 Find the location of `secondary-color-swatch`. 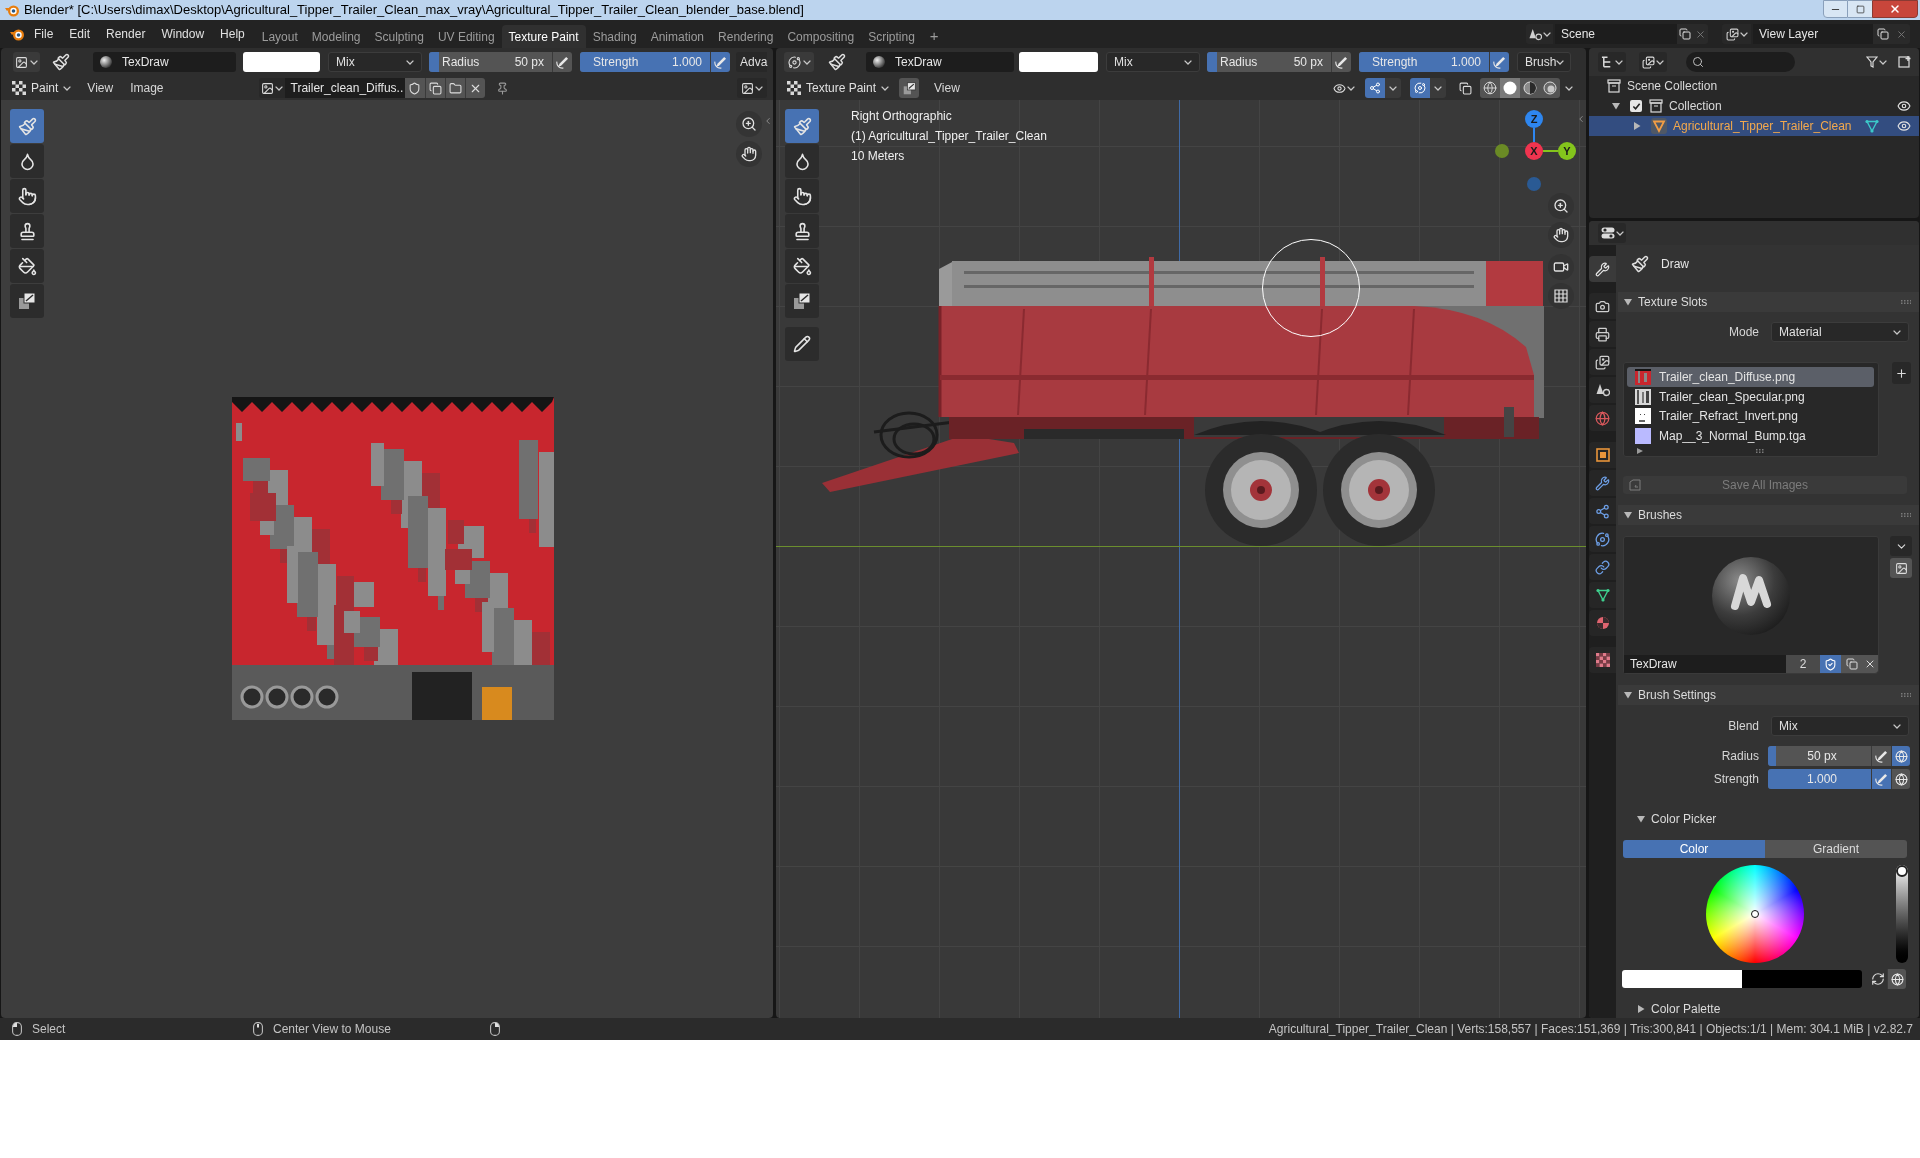

secondary-color-swatch is located at coordinates (1802, 979).